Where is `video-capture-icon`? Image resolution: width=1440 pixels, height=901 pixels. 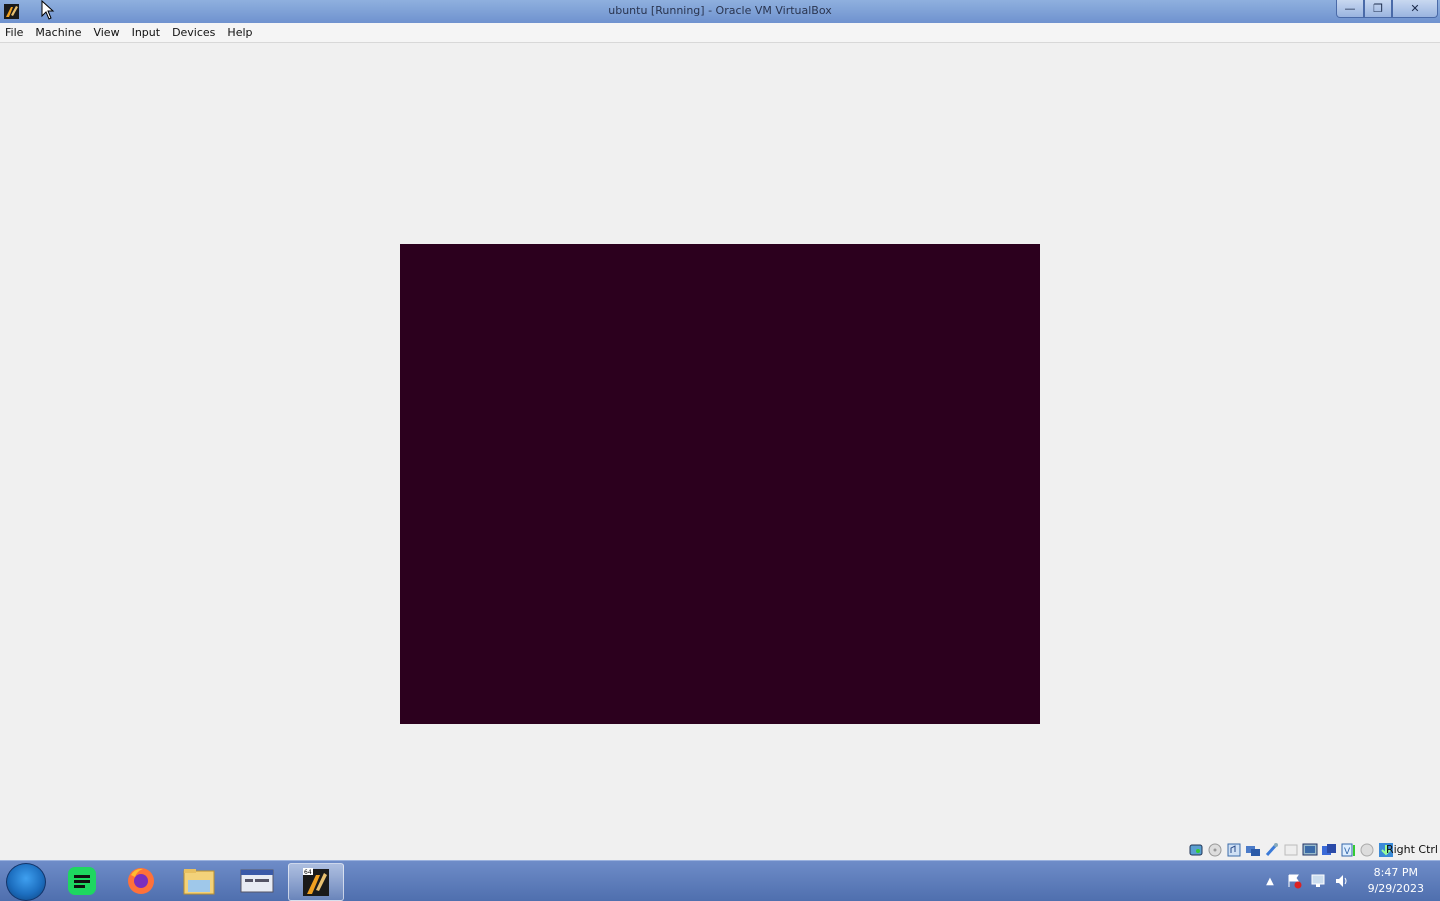
video-capture-icon is located at coordinates (1329, 850).